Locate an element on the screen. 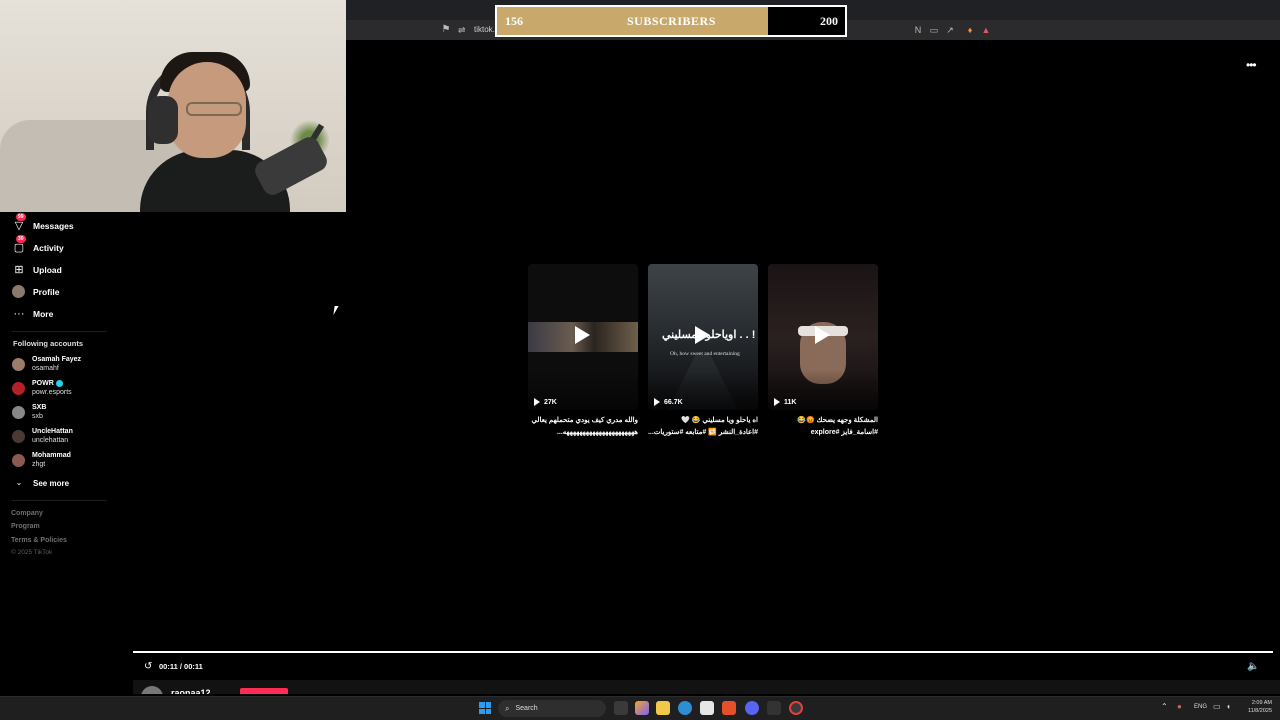 This screenshot has height=720, width=1280. sidebar-item-upload: ⊞ Upload is located at coordinates (37, 270).